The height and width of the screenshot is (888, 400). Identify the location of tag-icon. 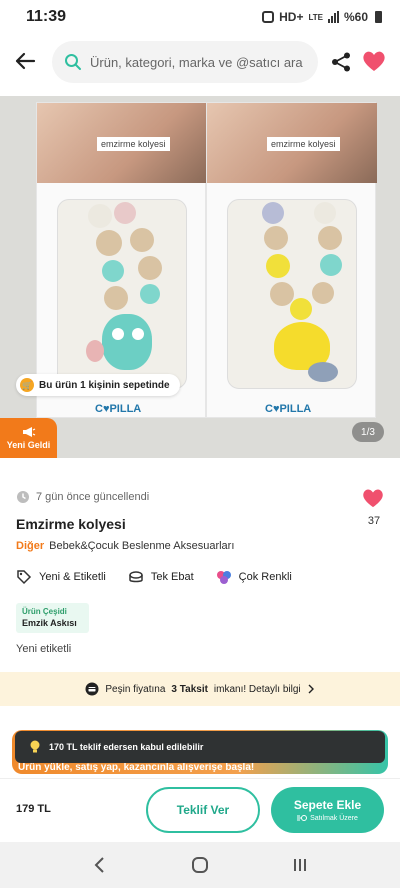
(24, 577).